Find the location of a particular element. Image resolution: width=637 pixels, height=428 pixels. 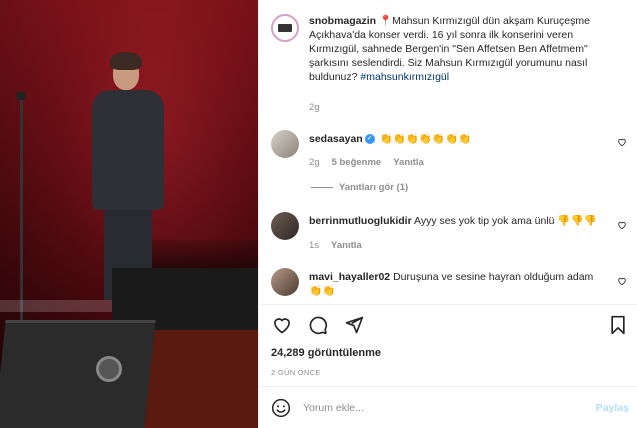

pin-icon: 📍 is located at coordinates (386, 21).